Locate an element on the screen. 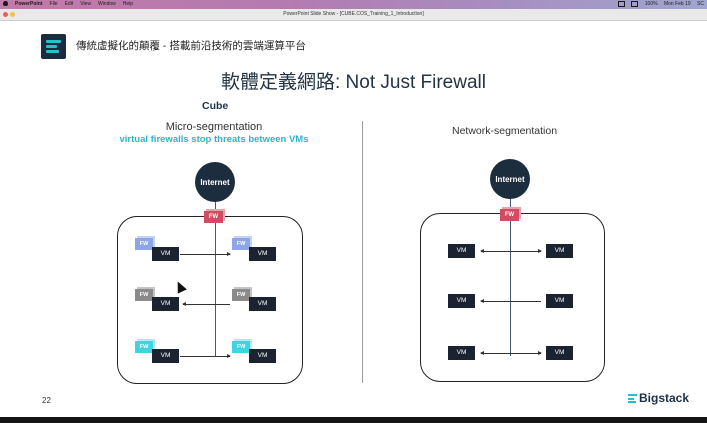  micro-perimeter-firewall: FW is located at coordinates (213, 217).